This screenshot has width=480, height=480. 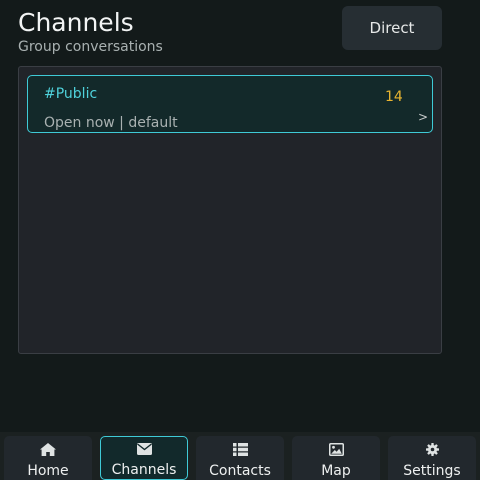 I want to click on direct-button: Direct, so click(x=392, y=28).